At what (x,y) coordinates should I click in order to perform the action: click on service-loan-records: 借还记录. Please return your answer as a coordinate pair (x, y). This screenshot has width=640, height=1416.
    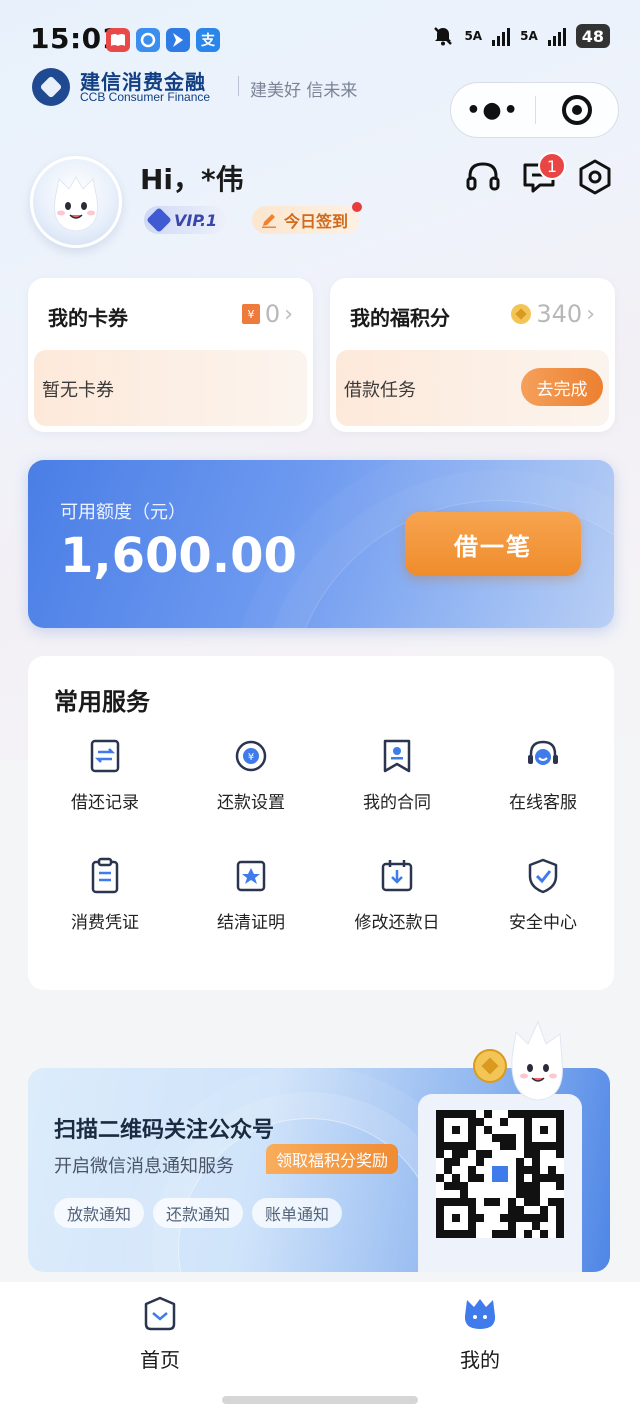
    Looking at the image, I should click on (105, 774).